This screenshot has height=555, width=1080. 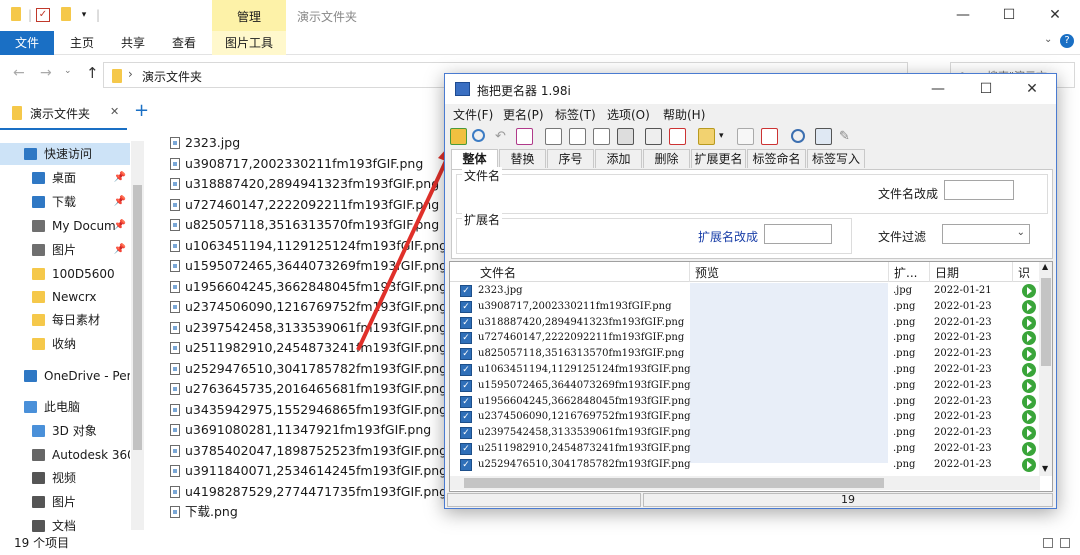 What do you see at coordinates (776, 158) in the screenshot?
I see `tab-6: 标签命名` at bounding box center [776, 158].